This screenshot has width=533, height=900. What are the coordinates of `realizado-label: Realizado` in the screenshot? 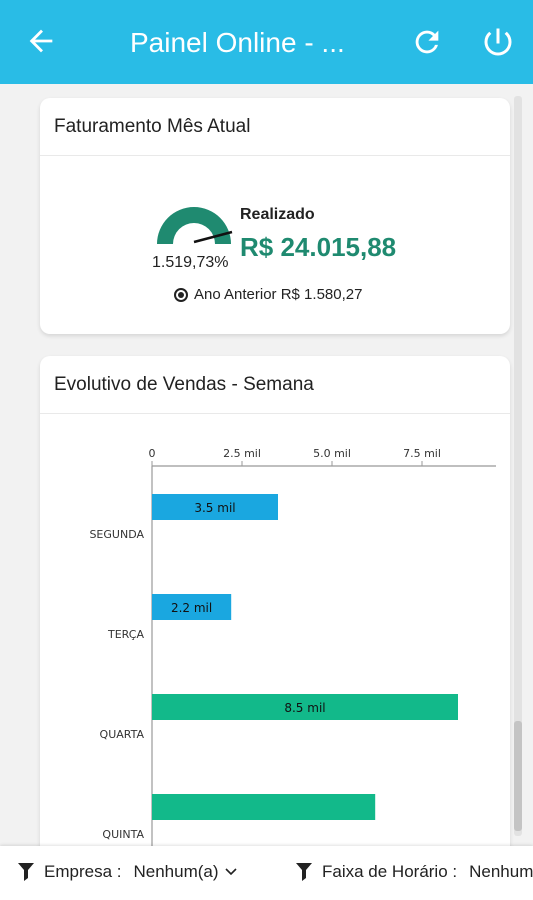 It's located at (277, 214).